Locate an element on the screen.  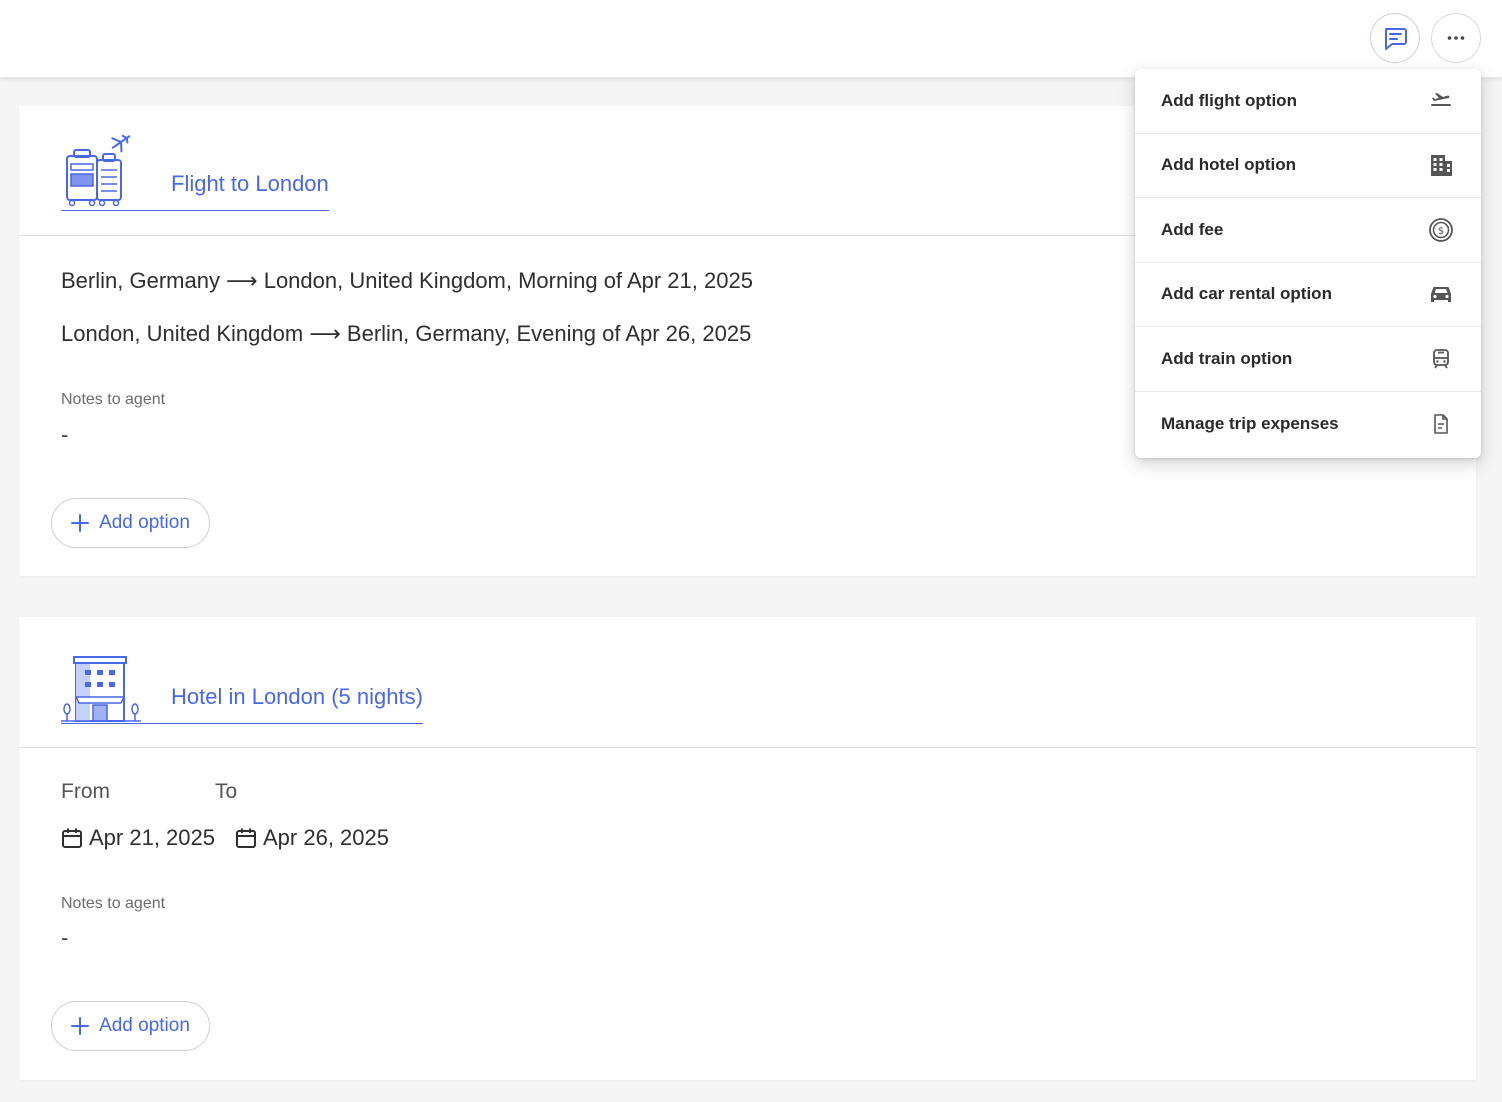
menu-item-add-hotel: Add hotel option is located at coordinates (1308, 166).